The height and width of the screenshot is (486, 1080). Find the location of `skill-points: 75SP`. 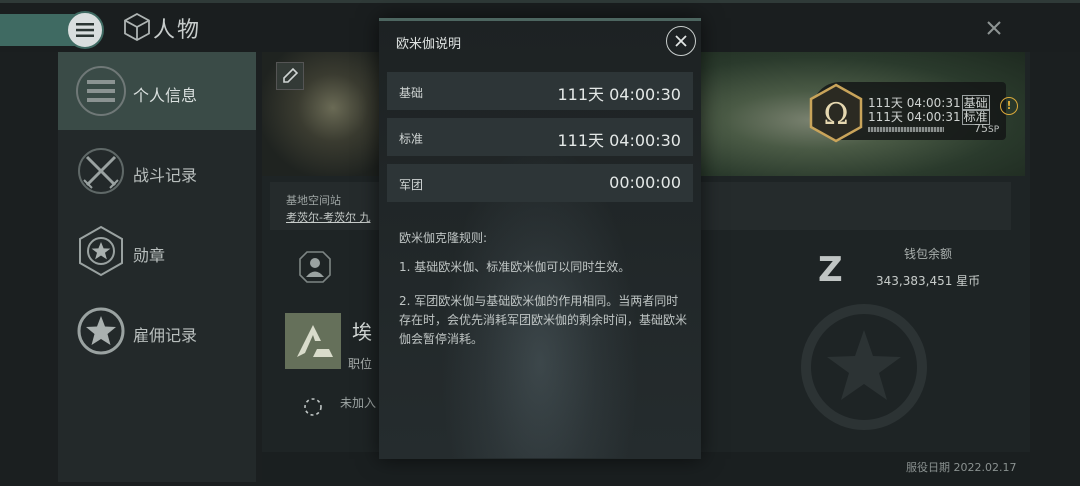

skill-points: 75SP is located at coordinates (986, 128).